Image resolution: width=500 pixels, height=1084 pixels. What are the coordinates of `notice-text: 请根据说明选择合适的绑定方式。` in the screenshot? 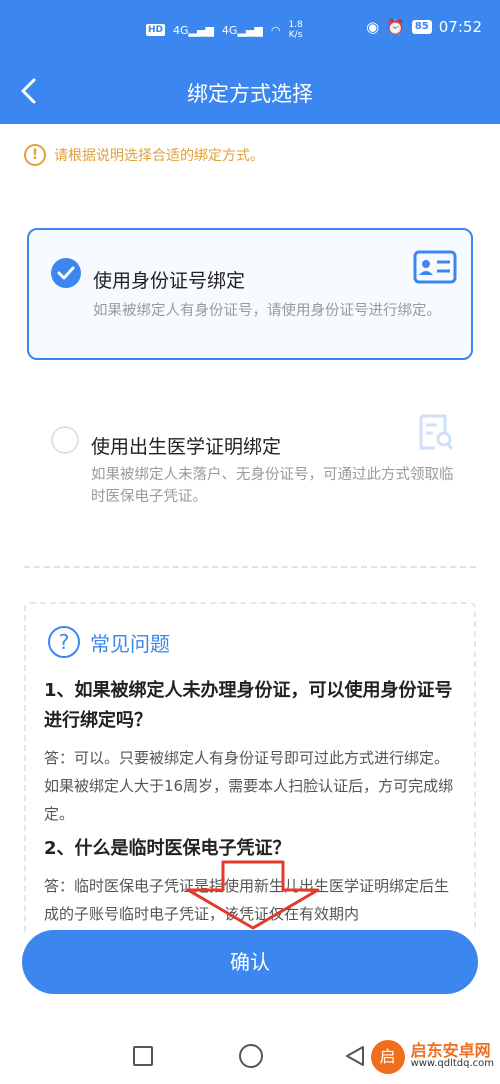 It's located at (159, 156).